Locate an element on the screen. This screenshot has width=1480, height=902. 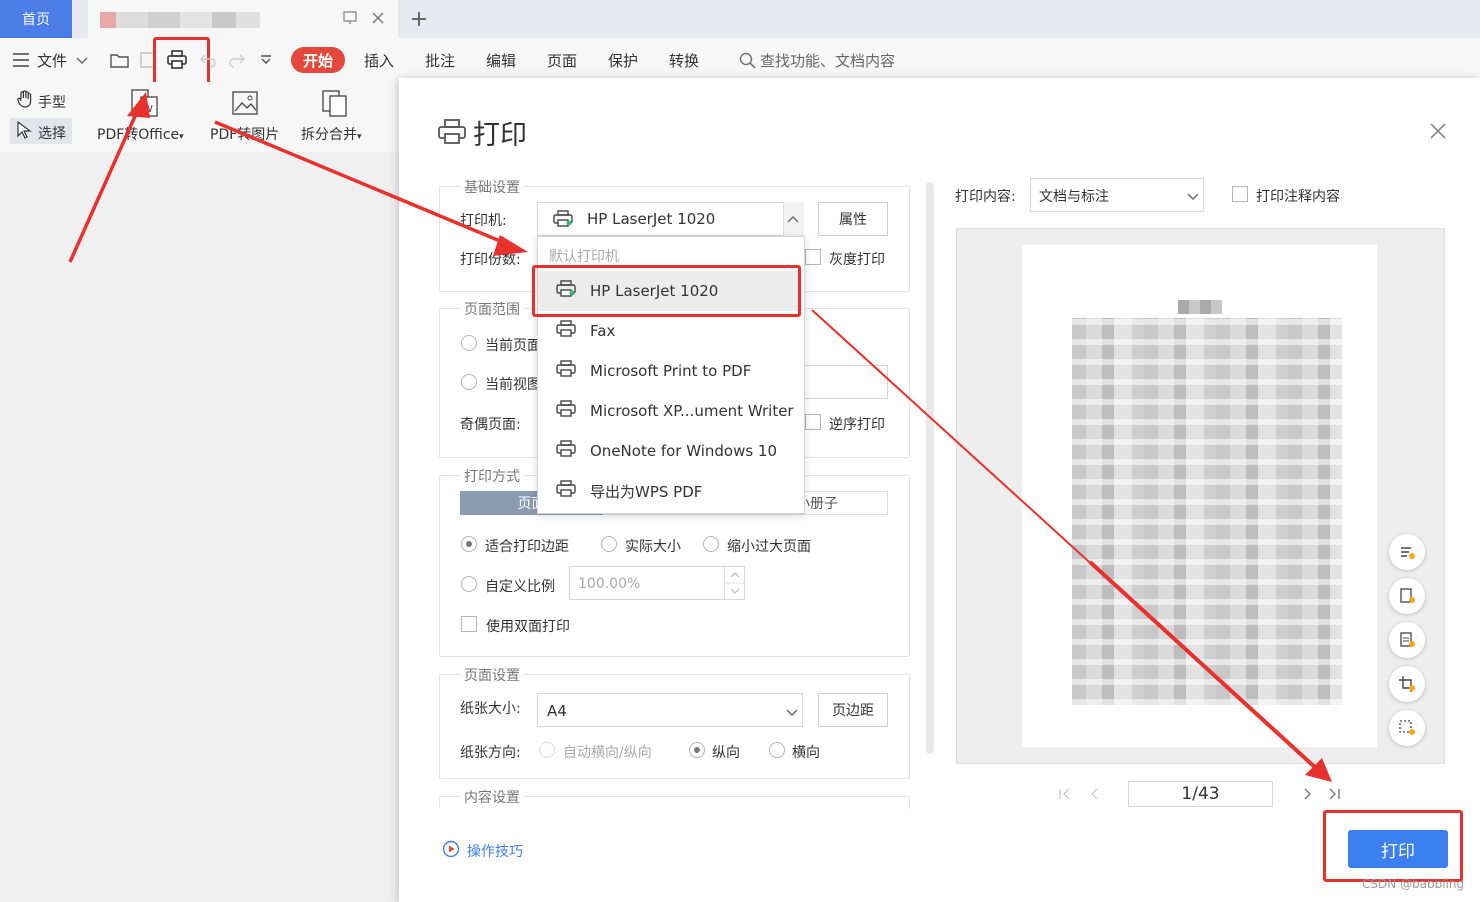
menu-edit: 编辑 is located at coordinates (501, 60).